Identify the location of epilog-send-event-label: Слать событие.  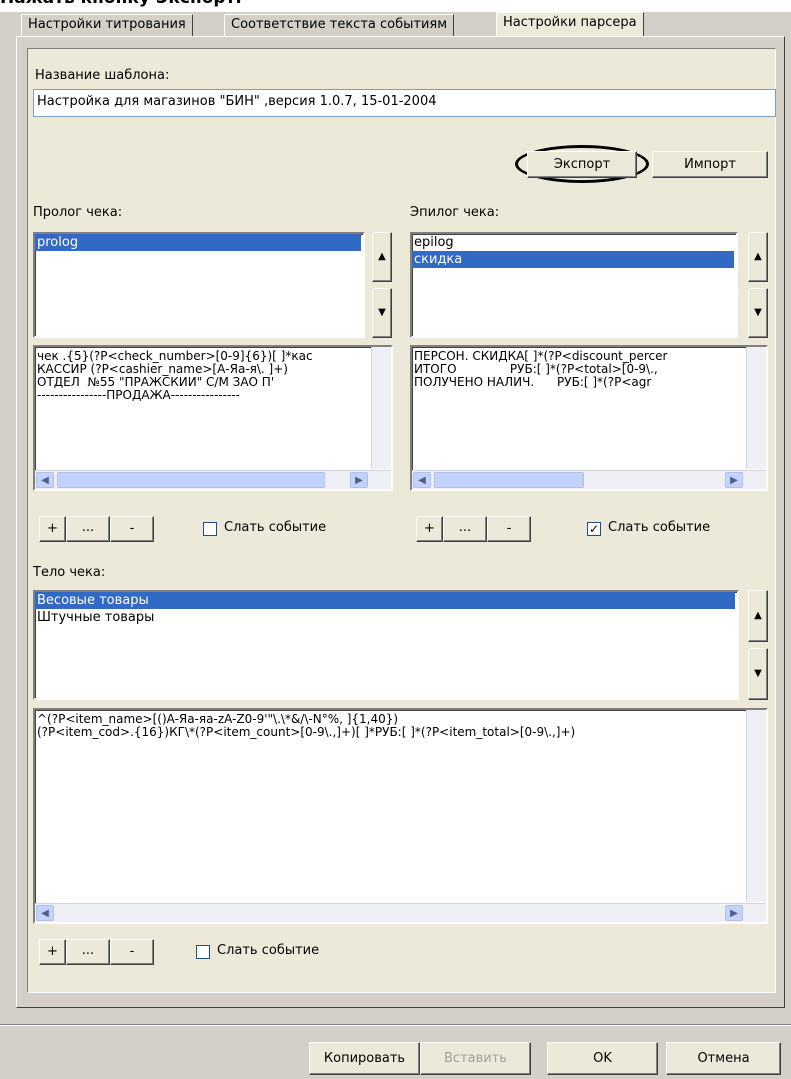
(659, 527).